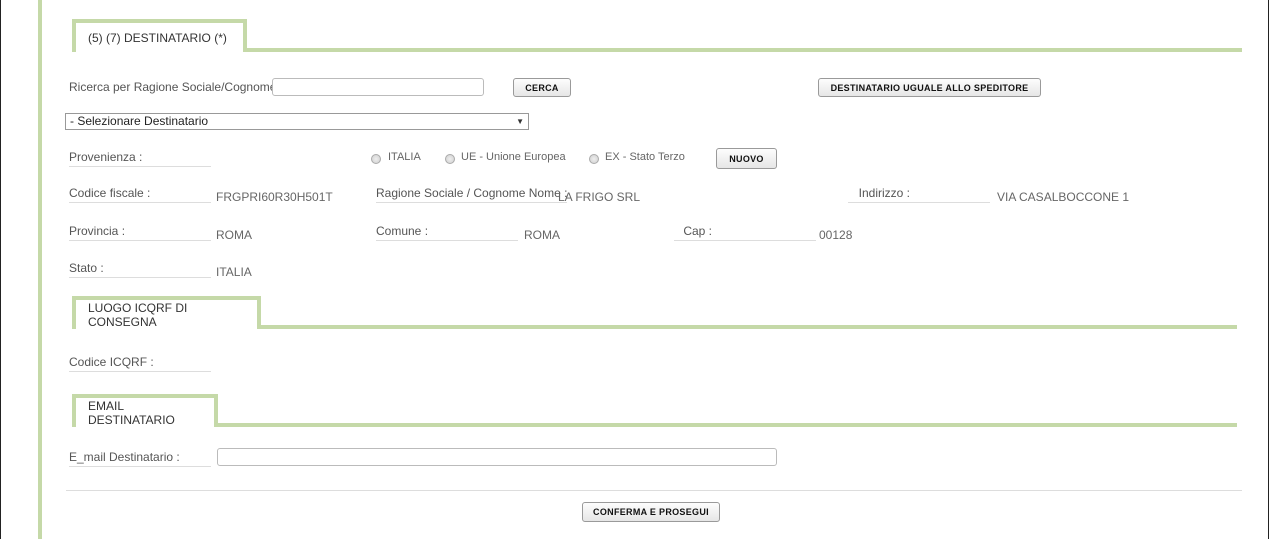 The image size is (1269, 539). I want to click on section-title-text: EMAIL DESTINATARIO, so click(131, 412).